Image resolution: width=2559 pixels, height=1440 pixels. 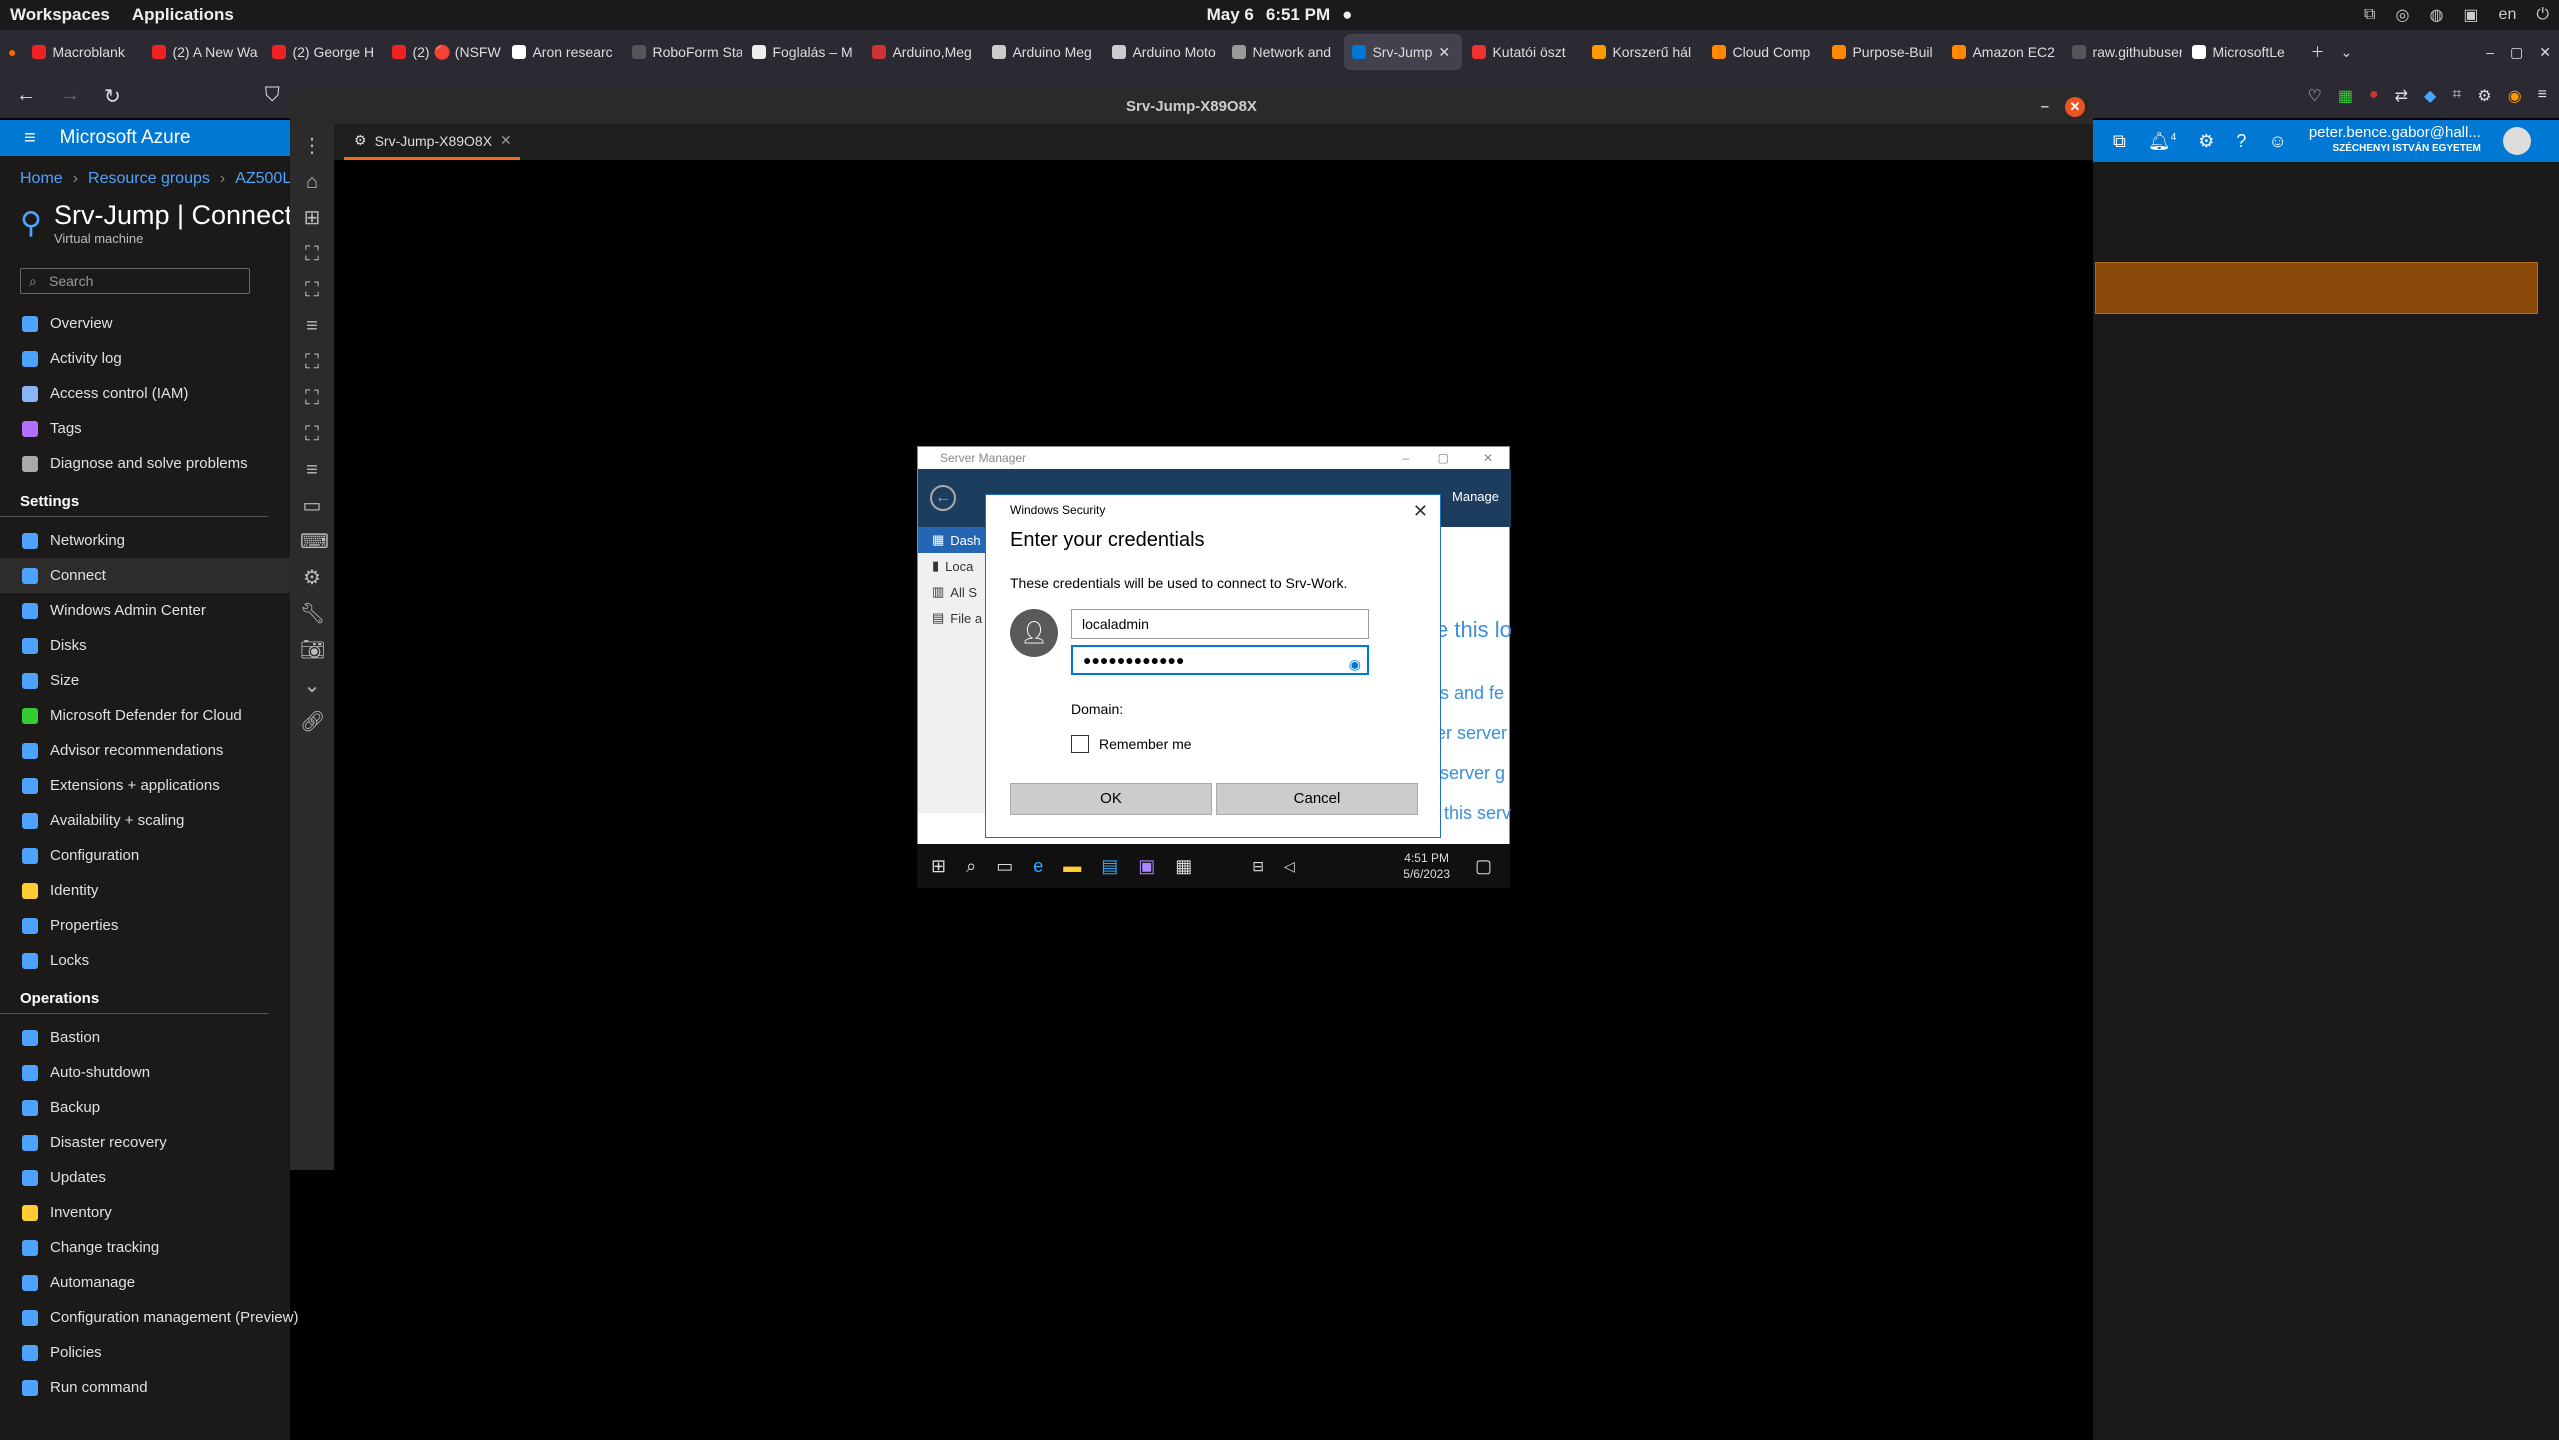 What do you see at coordinates (312, 254) in the screenshot?
I see `fullscreen-icon: ⛶` at bounding box center [312, 254].